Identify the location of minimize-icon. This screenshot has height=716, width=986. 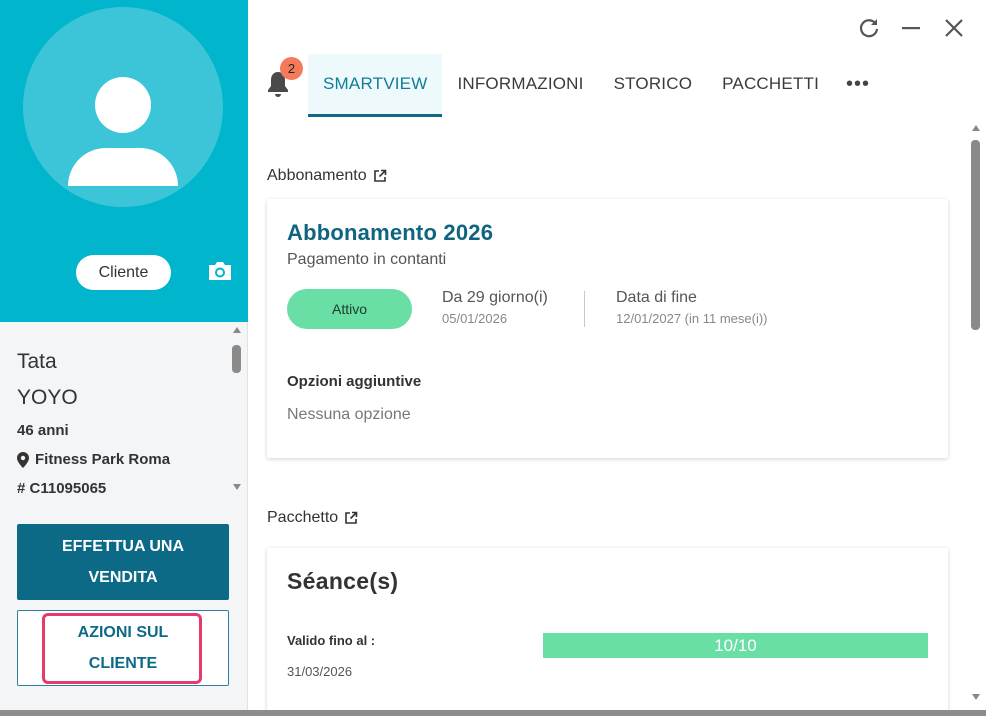
(911, 28).